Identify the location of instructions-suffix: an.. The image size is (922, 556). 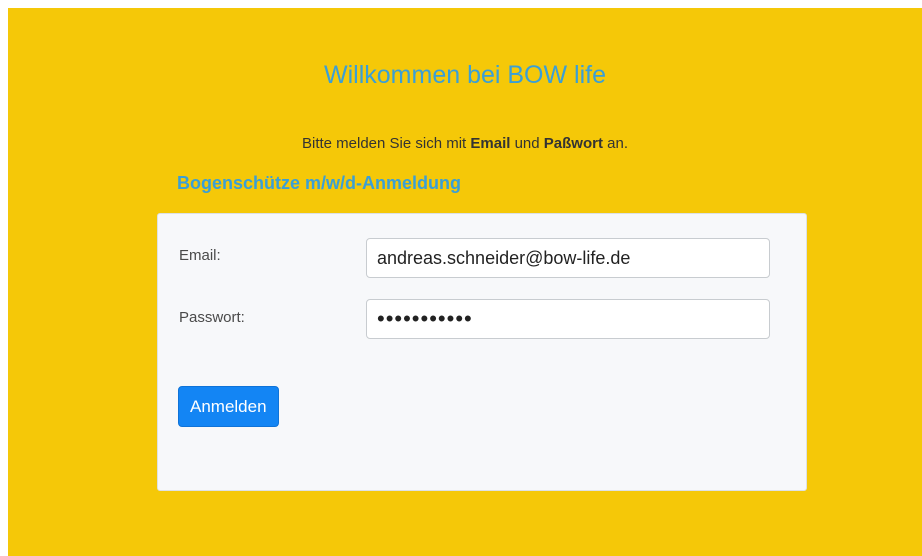
(615, 143).